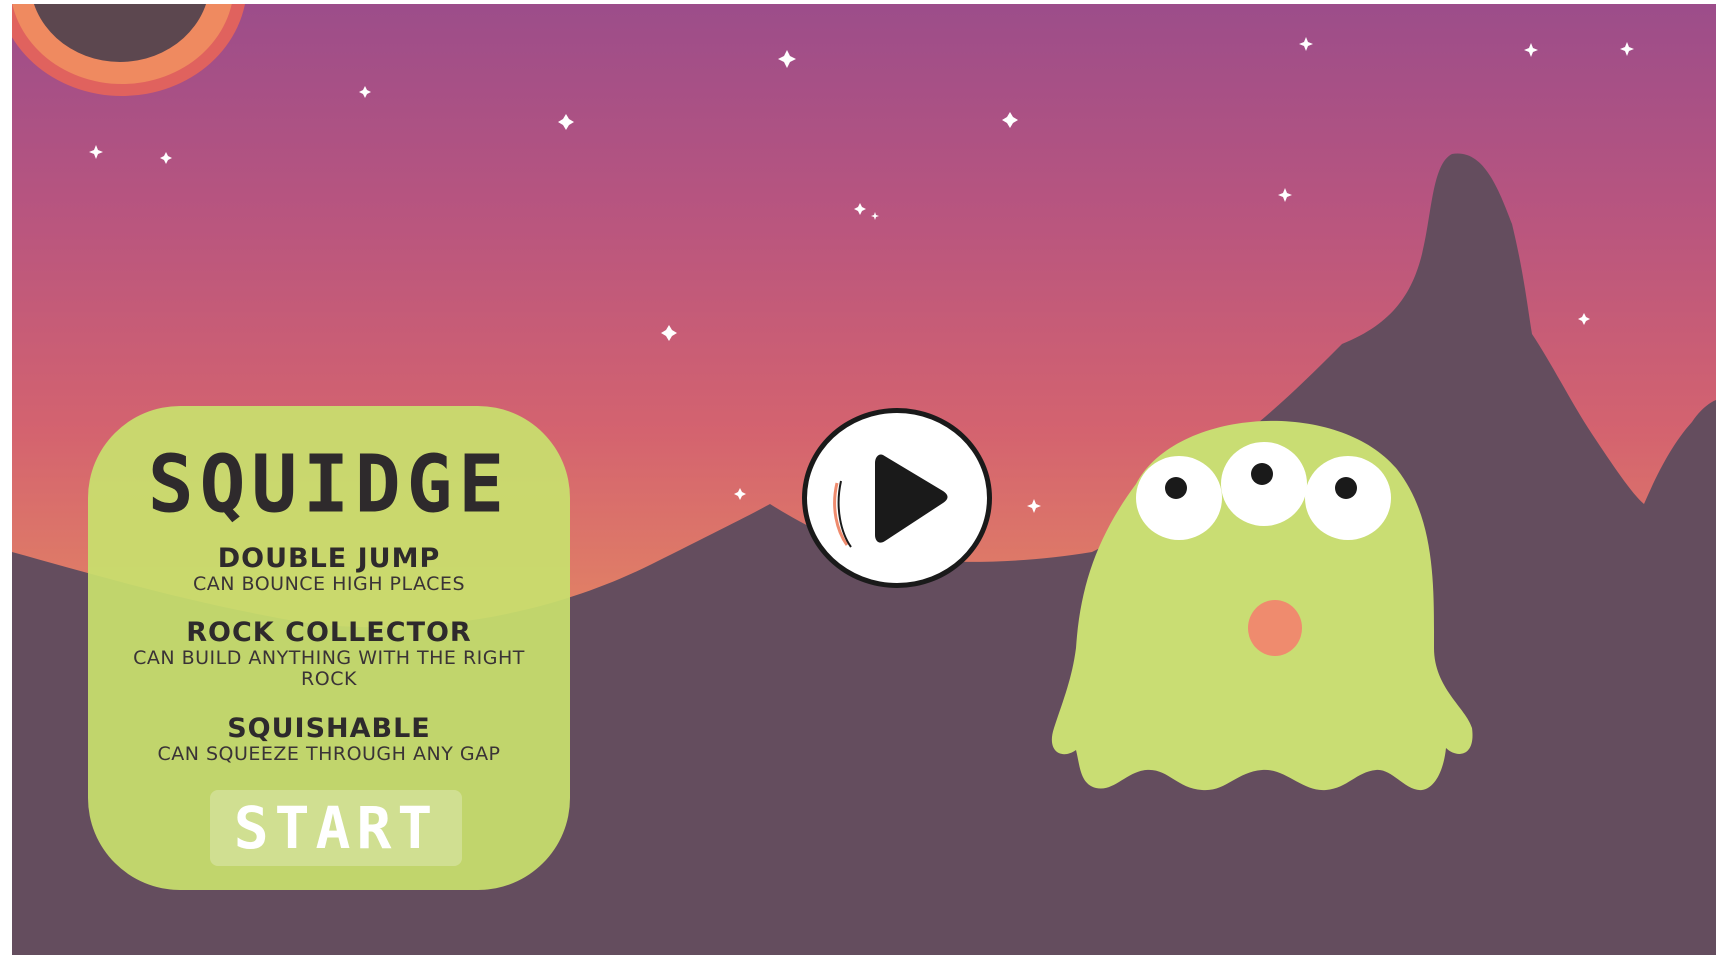 Image resolution: width=1716 pixels, height=957 pixels. What do you see at coordinates (1263, 491) in the screenshot?
I see `alien-eyes` at bounding box center [1263, 491].